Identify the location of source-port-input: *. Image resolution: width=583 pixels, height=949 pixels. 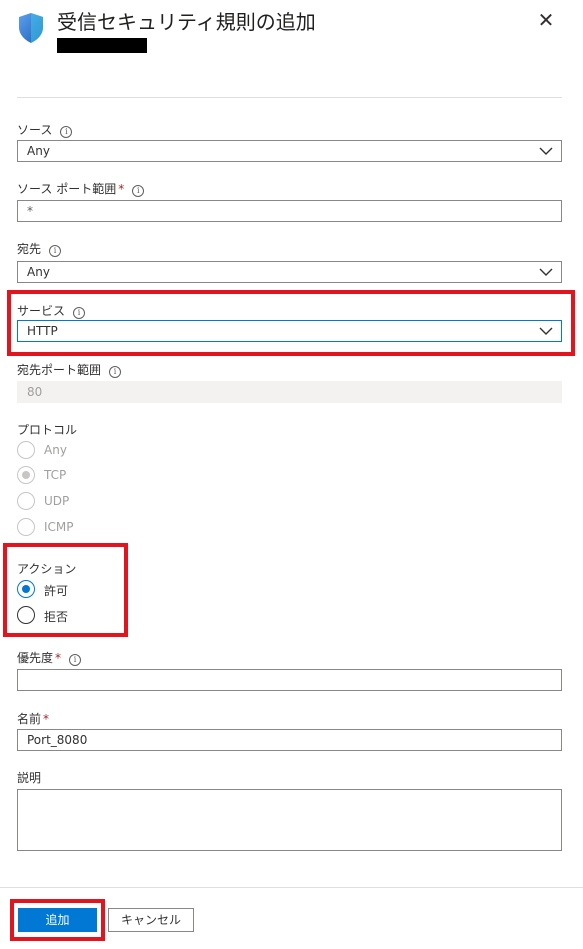
(289, 211).